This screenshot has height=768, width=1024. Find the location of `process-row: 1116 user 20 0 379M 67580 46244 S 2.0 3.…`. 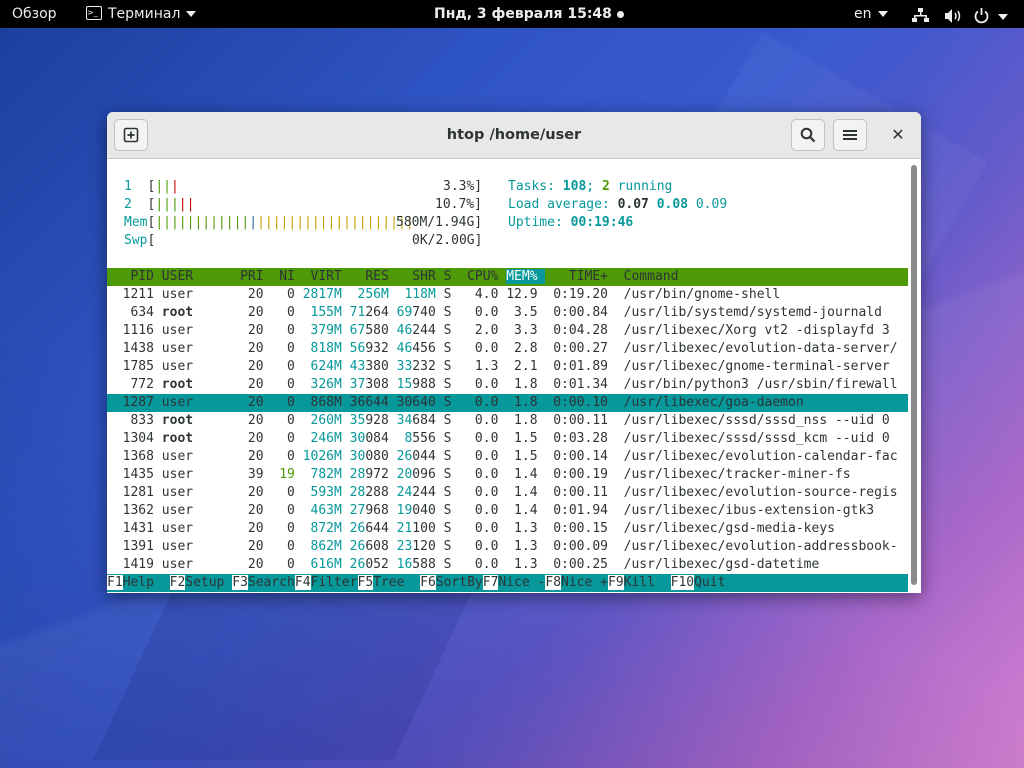

process-row: 1116 user 20 0 379M 67580 46244 S 2.0 3.… is located at coordinates (498, 331).